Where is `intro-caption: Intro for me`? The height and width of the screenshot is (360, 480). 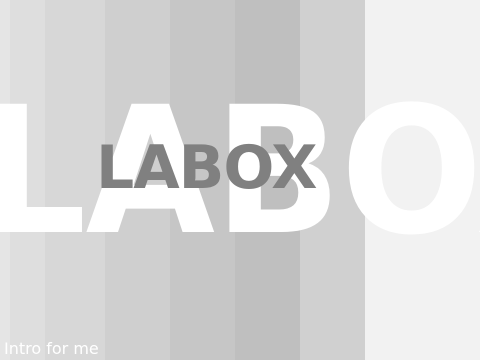
intro-caption: Intro for me is located at coordinates (51, 348).